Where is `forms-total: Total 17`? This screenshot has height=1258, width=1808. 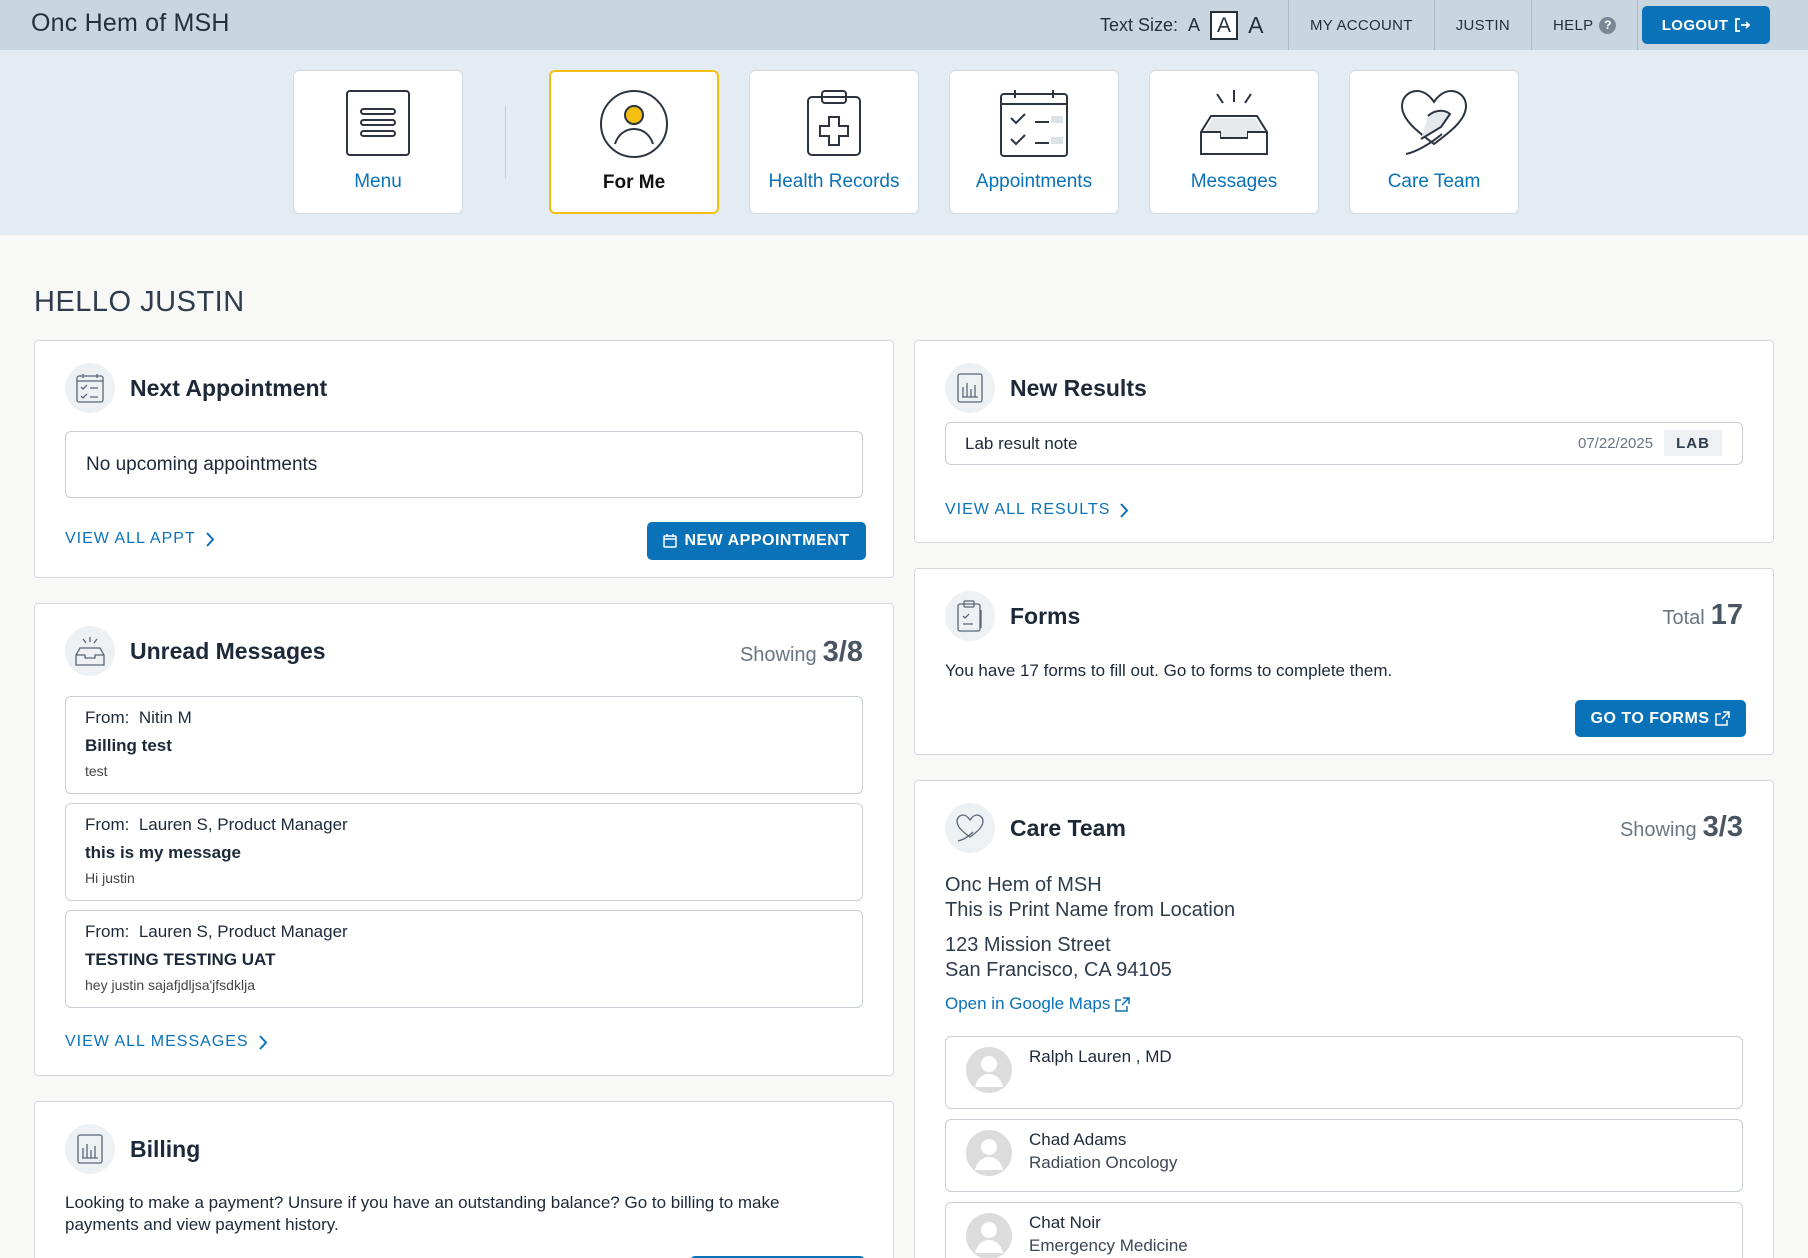 forms-total: Total 17 is located at coordinates (1702, 615).